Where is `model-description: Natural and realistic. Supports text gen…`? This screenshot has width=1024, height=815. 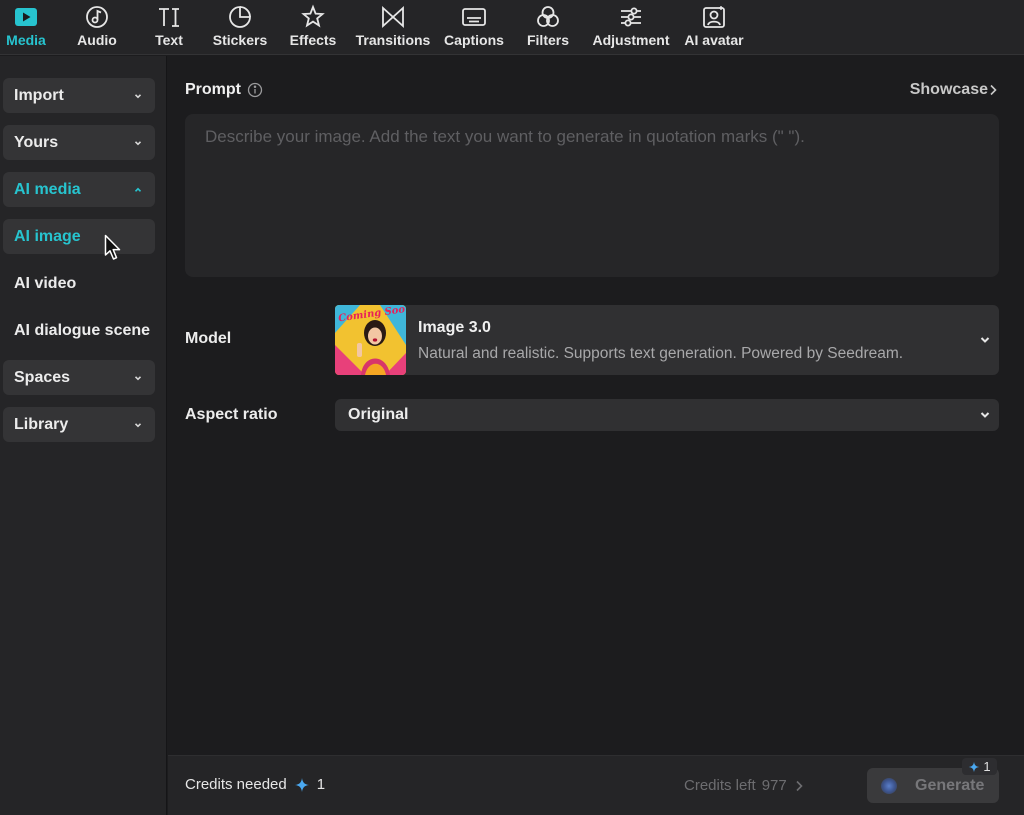
model-description: Natural and realistic. Supports text gen… is located at coordinates (661, 353).